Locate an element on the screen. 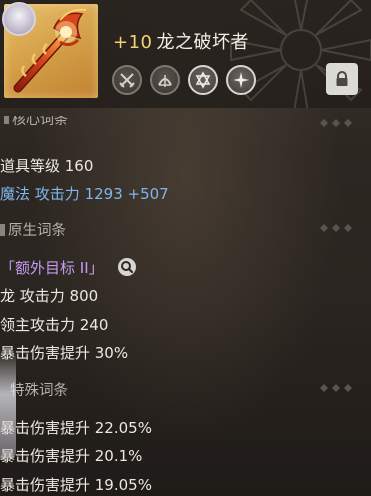 The height and width of the screenshot is (496, 371). innate-stat-crit-damage: 暴击伤害提升 30% is located at coordinates (64, 353).